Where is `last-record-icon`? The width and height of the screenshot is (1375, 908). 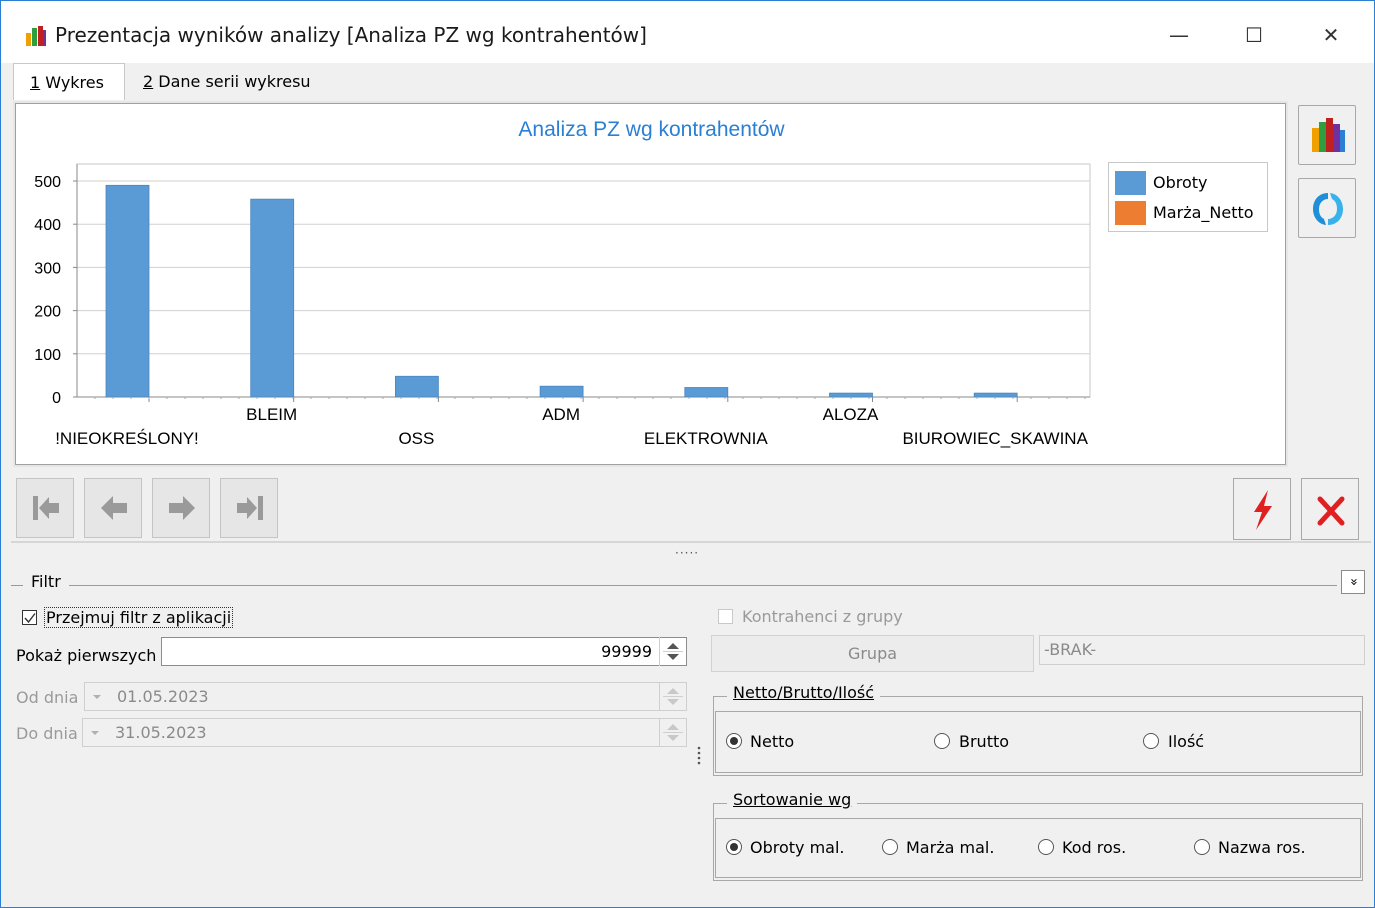
last-record-icon is located at coordinates (250, 508).